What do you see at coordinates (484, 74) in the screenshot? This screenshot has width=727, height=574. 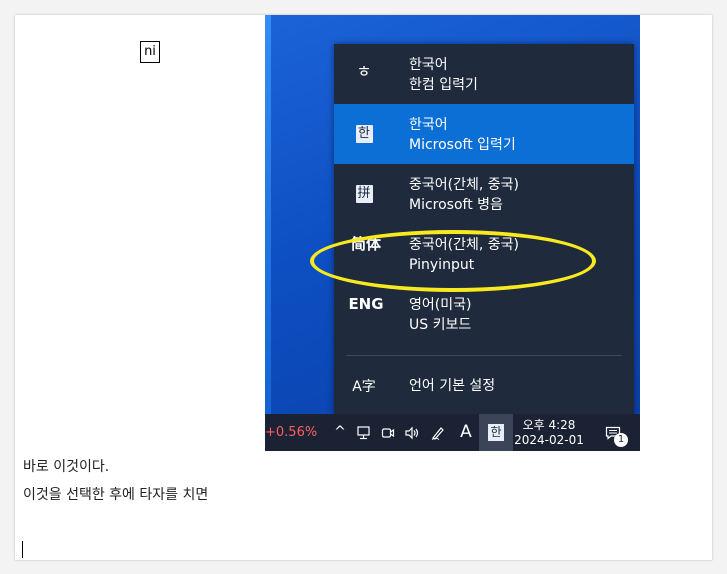 I see `ime-item-hancom: ㅎ 한국어 한컴 입력기` at bounding box center [484, 74].